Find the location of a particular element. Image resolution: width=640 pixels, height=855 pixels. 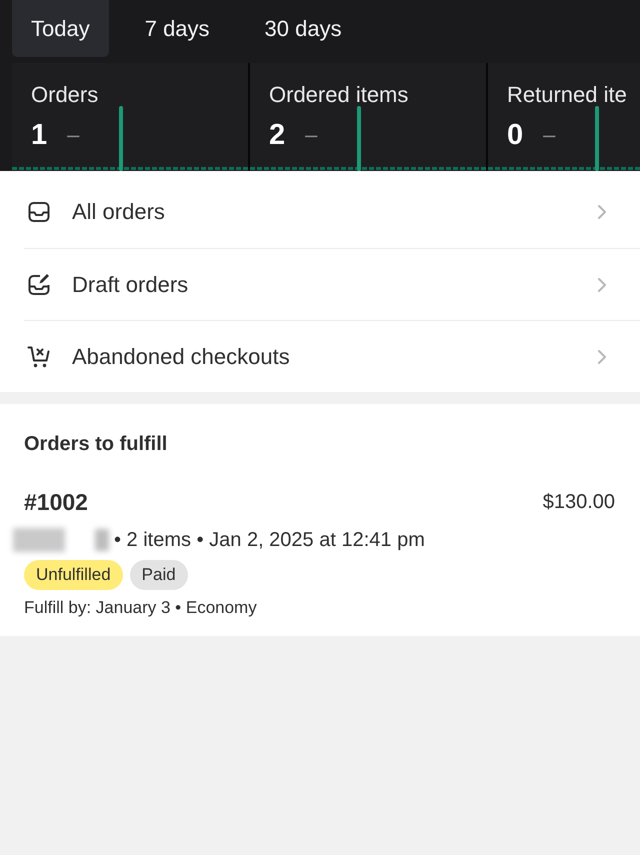

order-total: $130.00 is located at coordinates (578, 502).